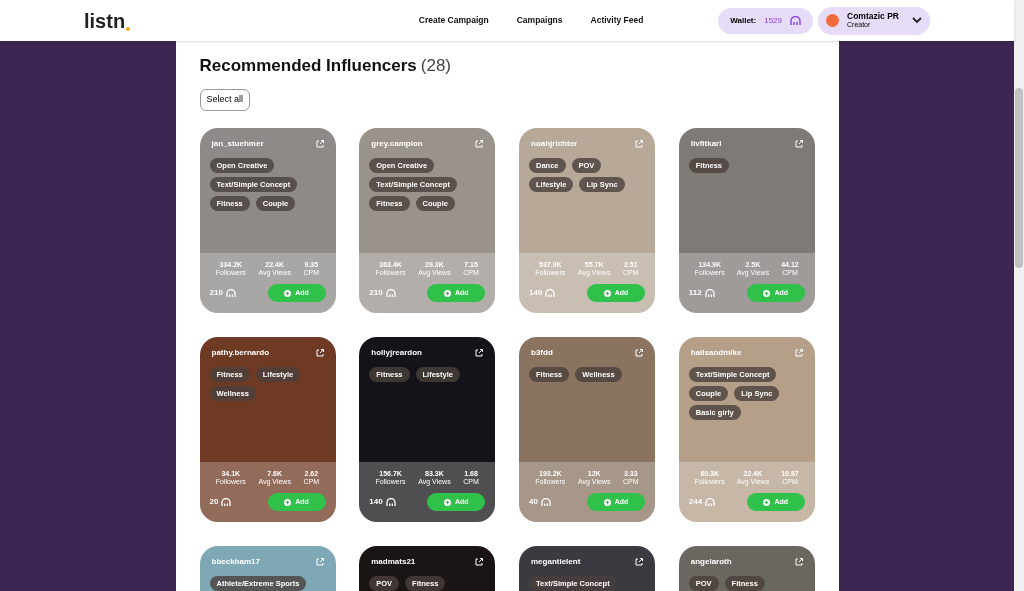 The height and width of the screenshot is (591, 1024). Describe the element at coordinates (773, 20) in the screenshot. I see `wallet-amount: 1529` at that location.